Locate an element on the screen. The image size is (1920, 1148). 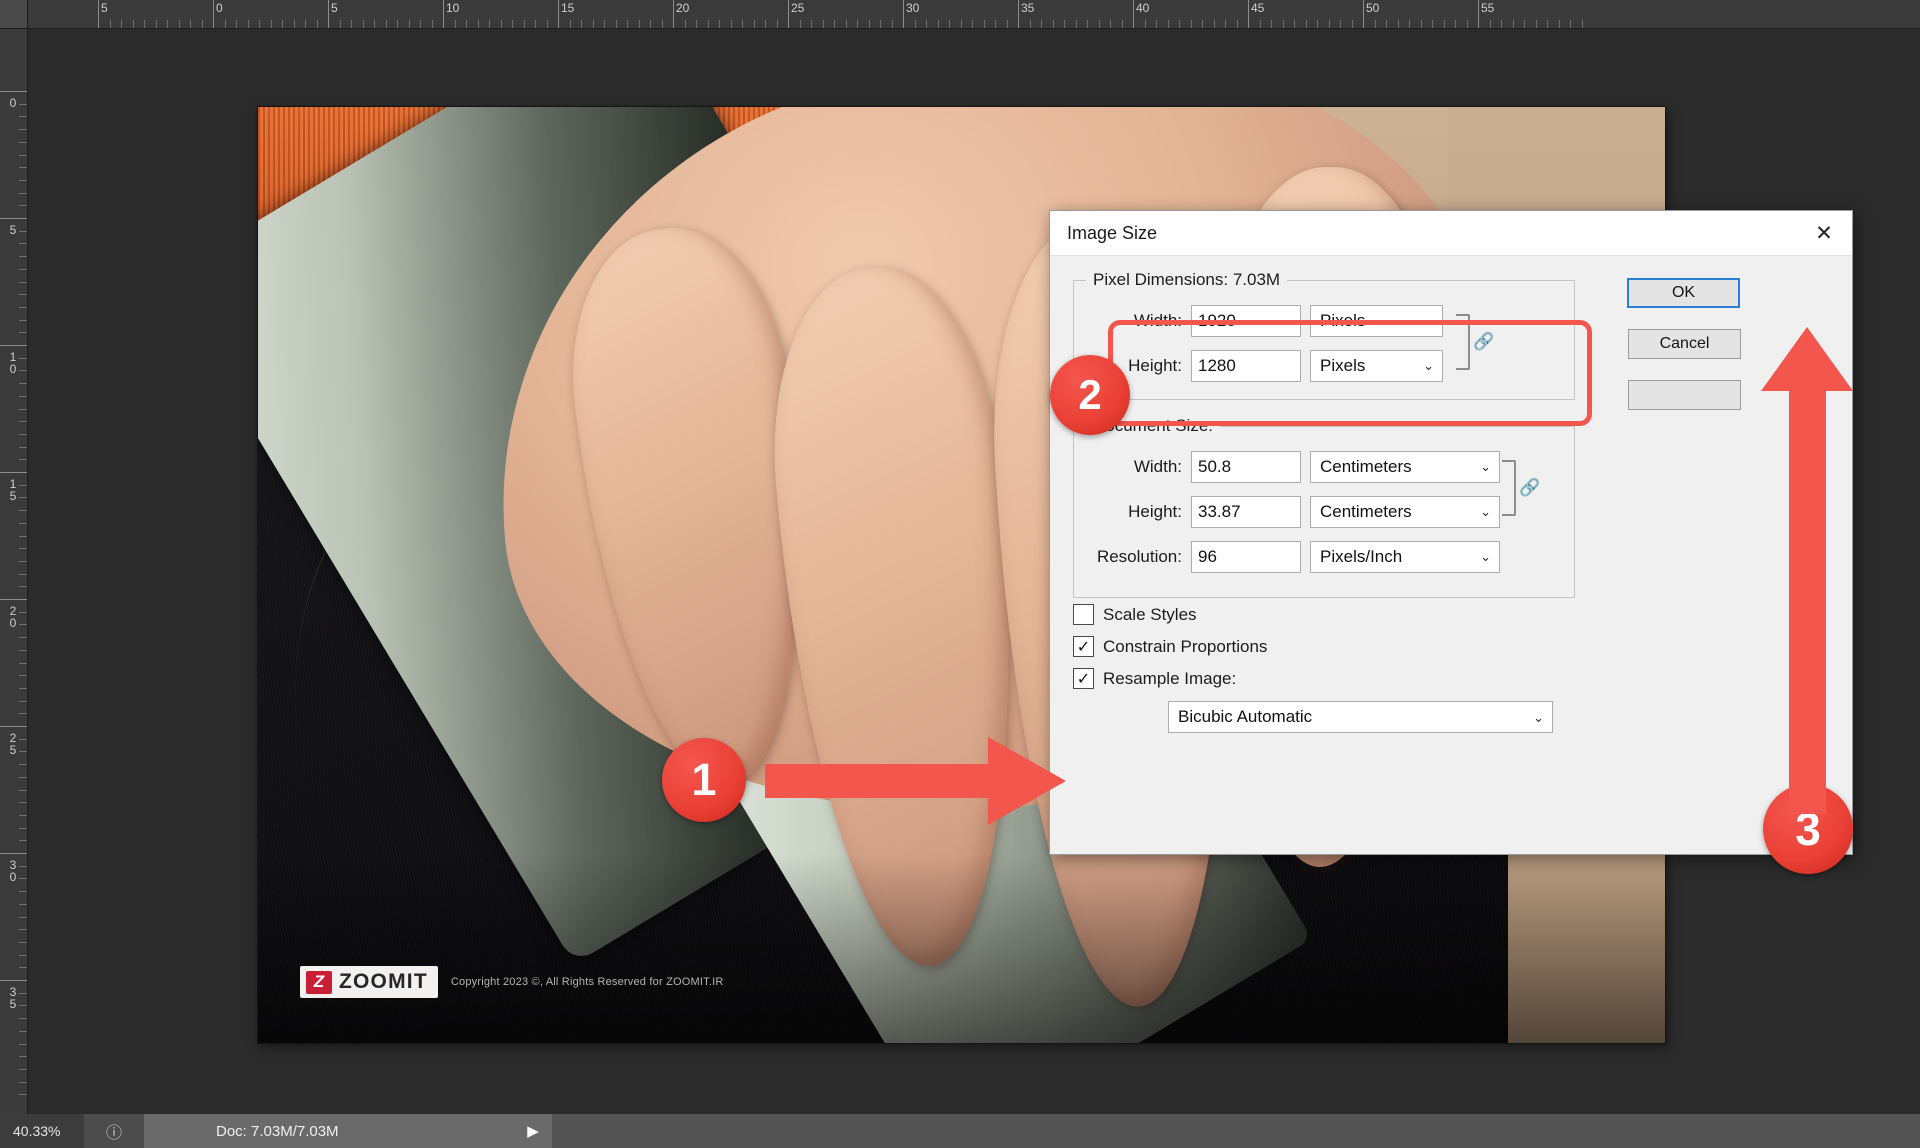
ruler-label: 25 is located at coordinates (13, 743).